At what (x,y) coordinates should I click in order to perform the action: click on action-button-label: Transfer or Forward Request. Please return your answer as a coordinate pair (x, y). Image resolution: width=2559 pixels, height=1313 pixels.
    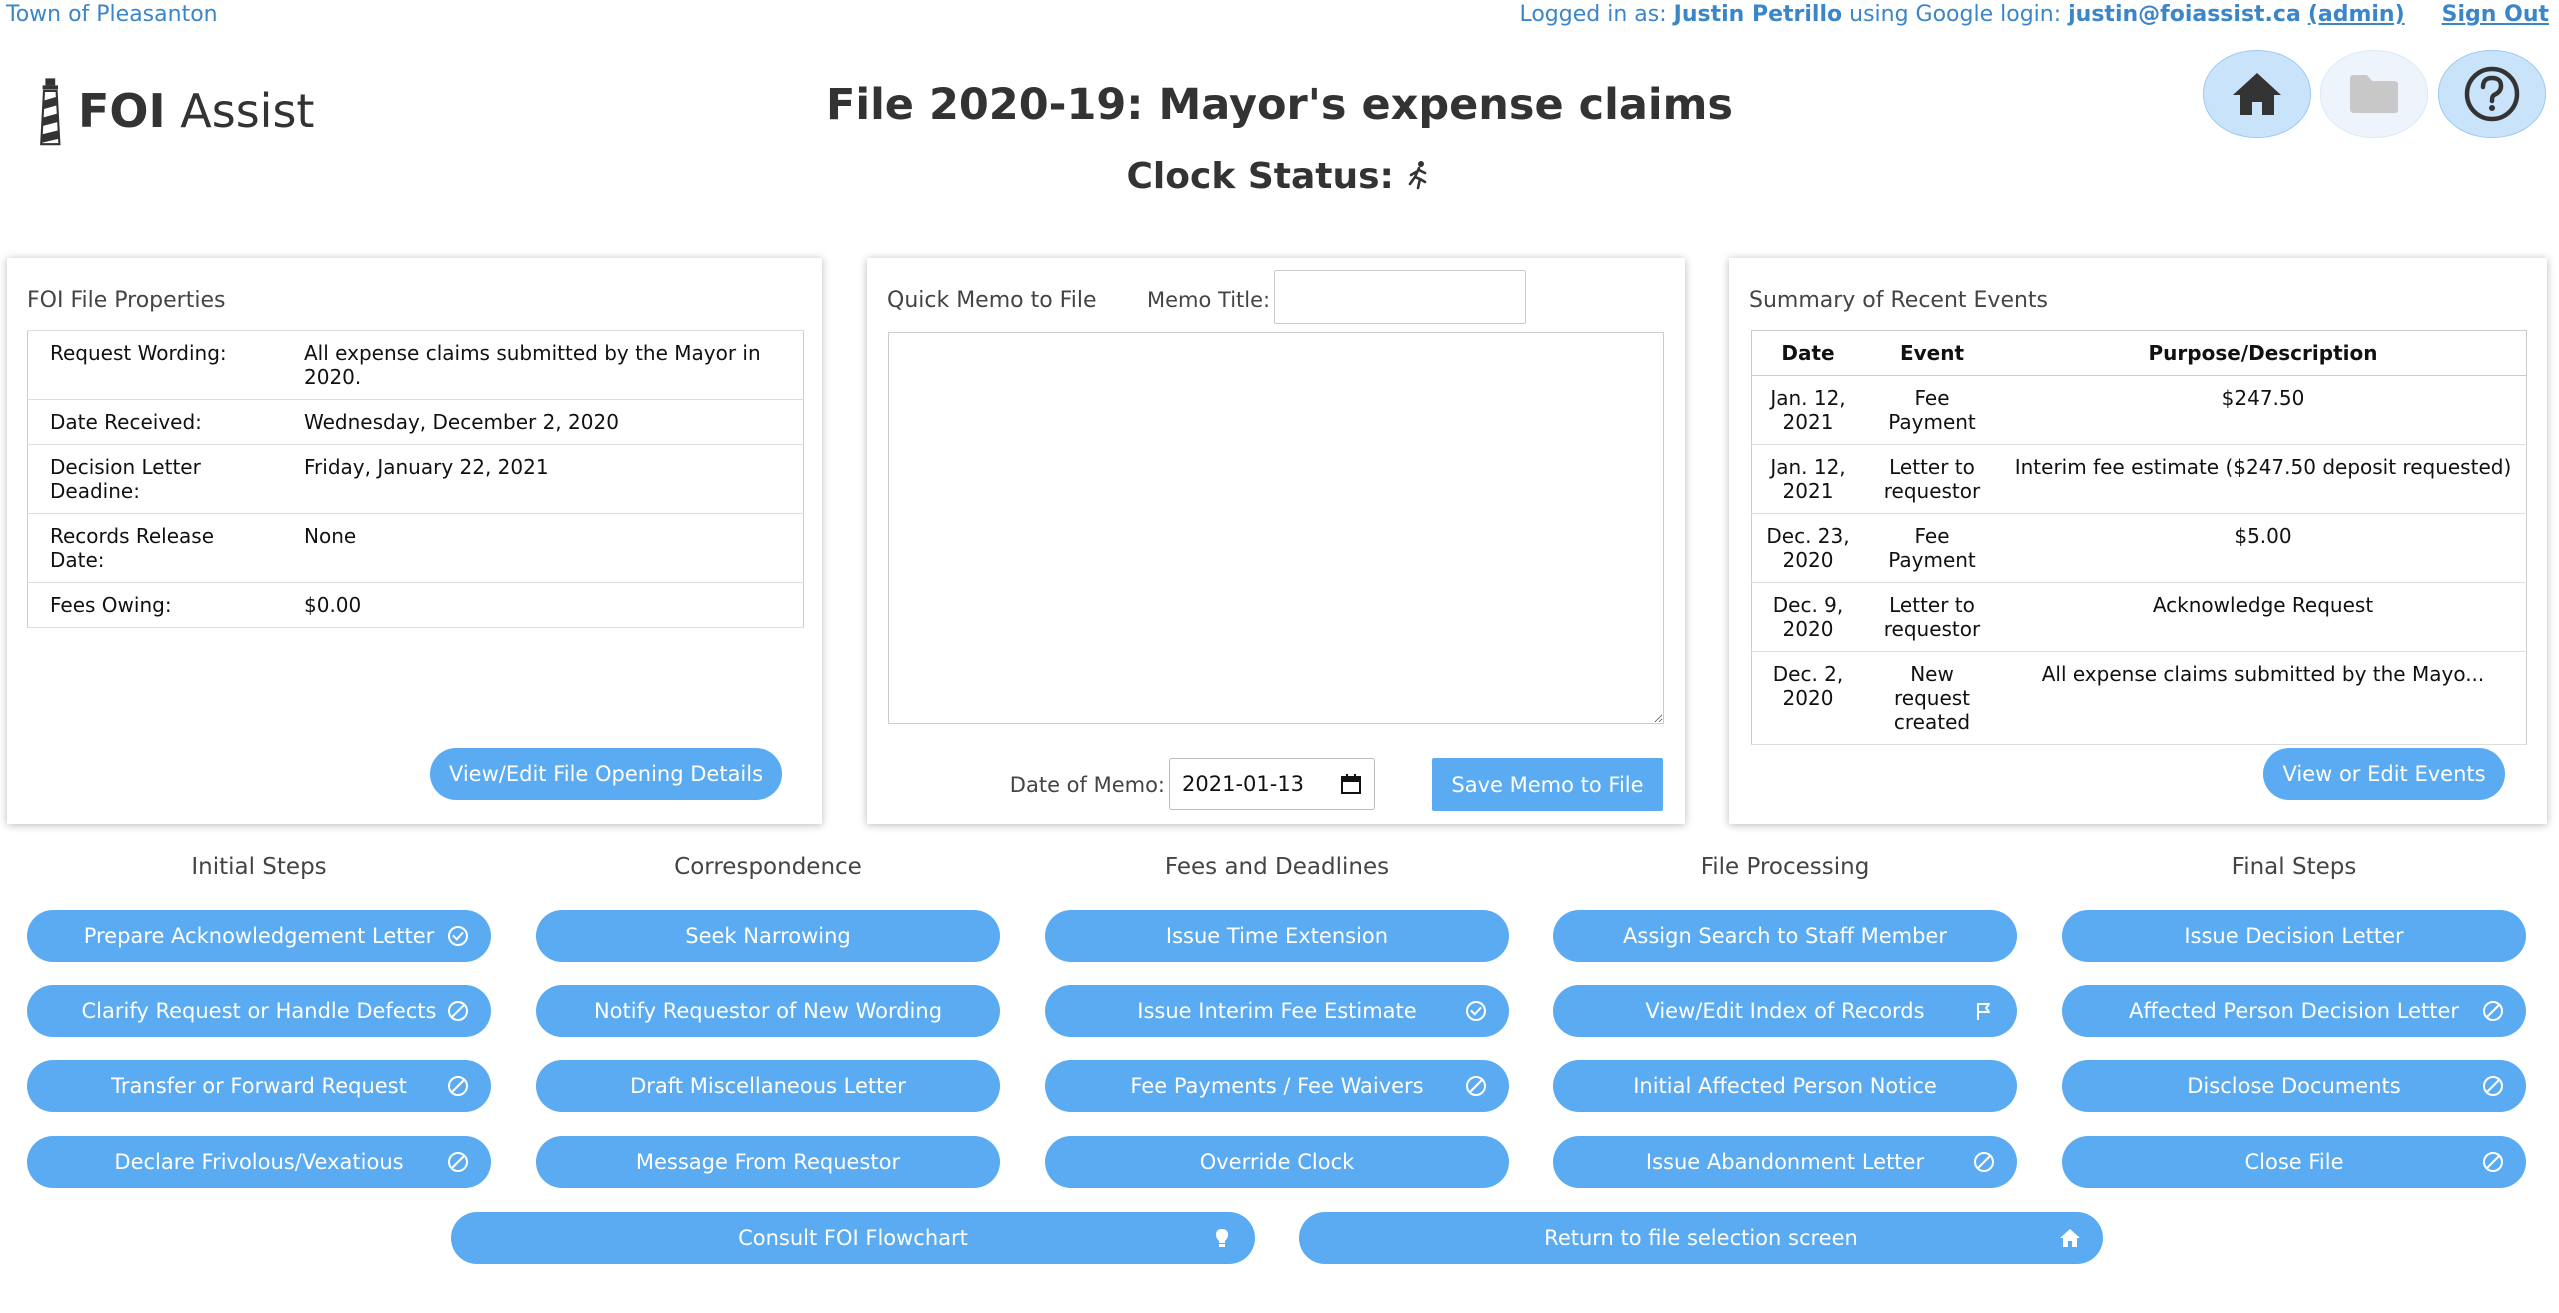
    Looking at the image, I should click on (259, 1086).